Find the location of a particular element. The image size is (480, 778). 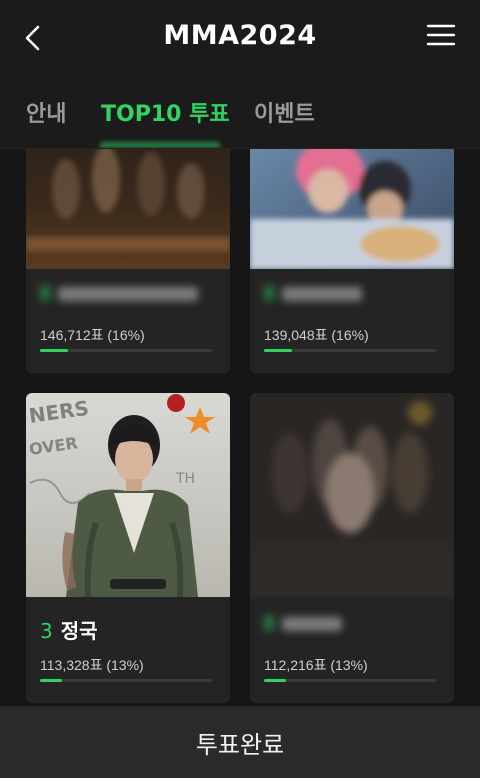

candidate-rank-name: 3 정국 is located at coordinates (69, 629).